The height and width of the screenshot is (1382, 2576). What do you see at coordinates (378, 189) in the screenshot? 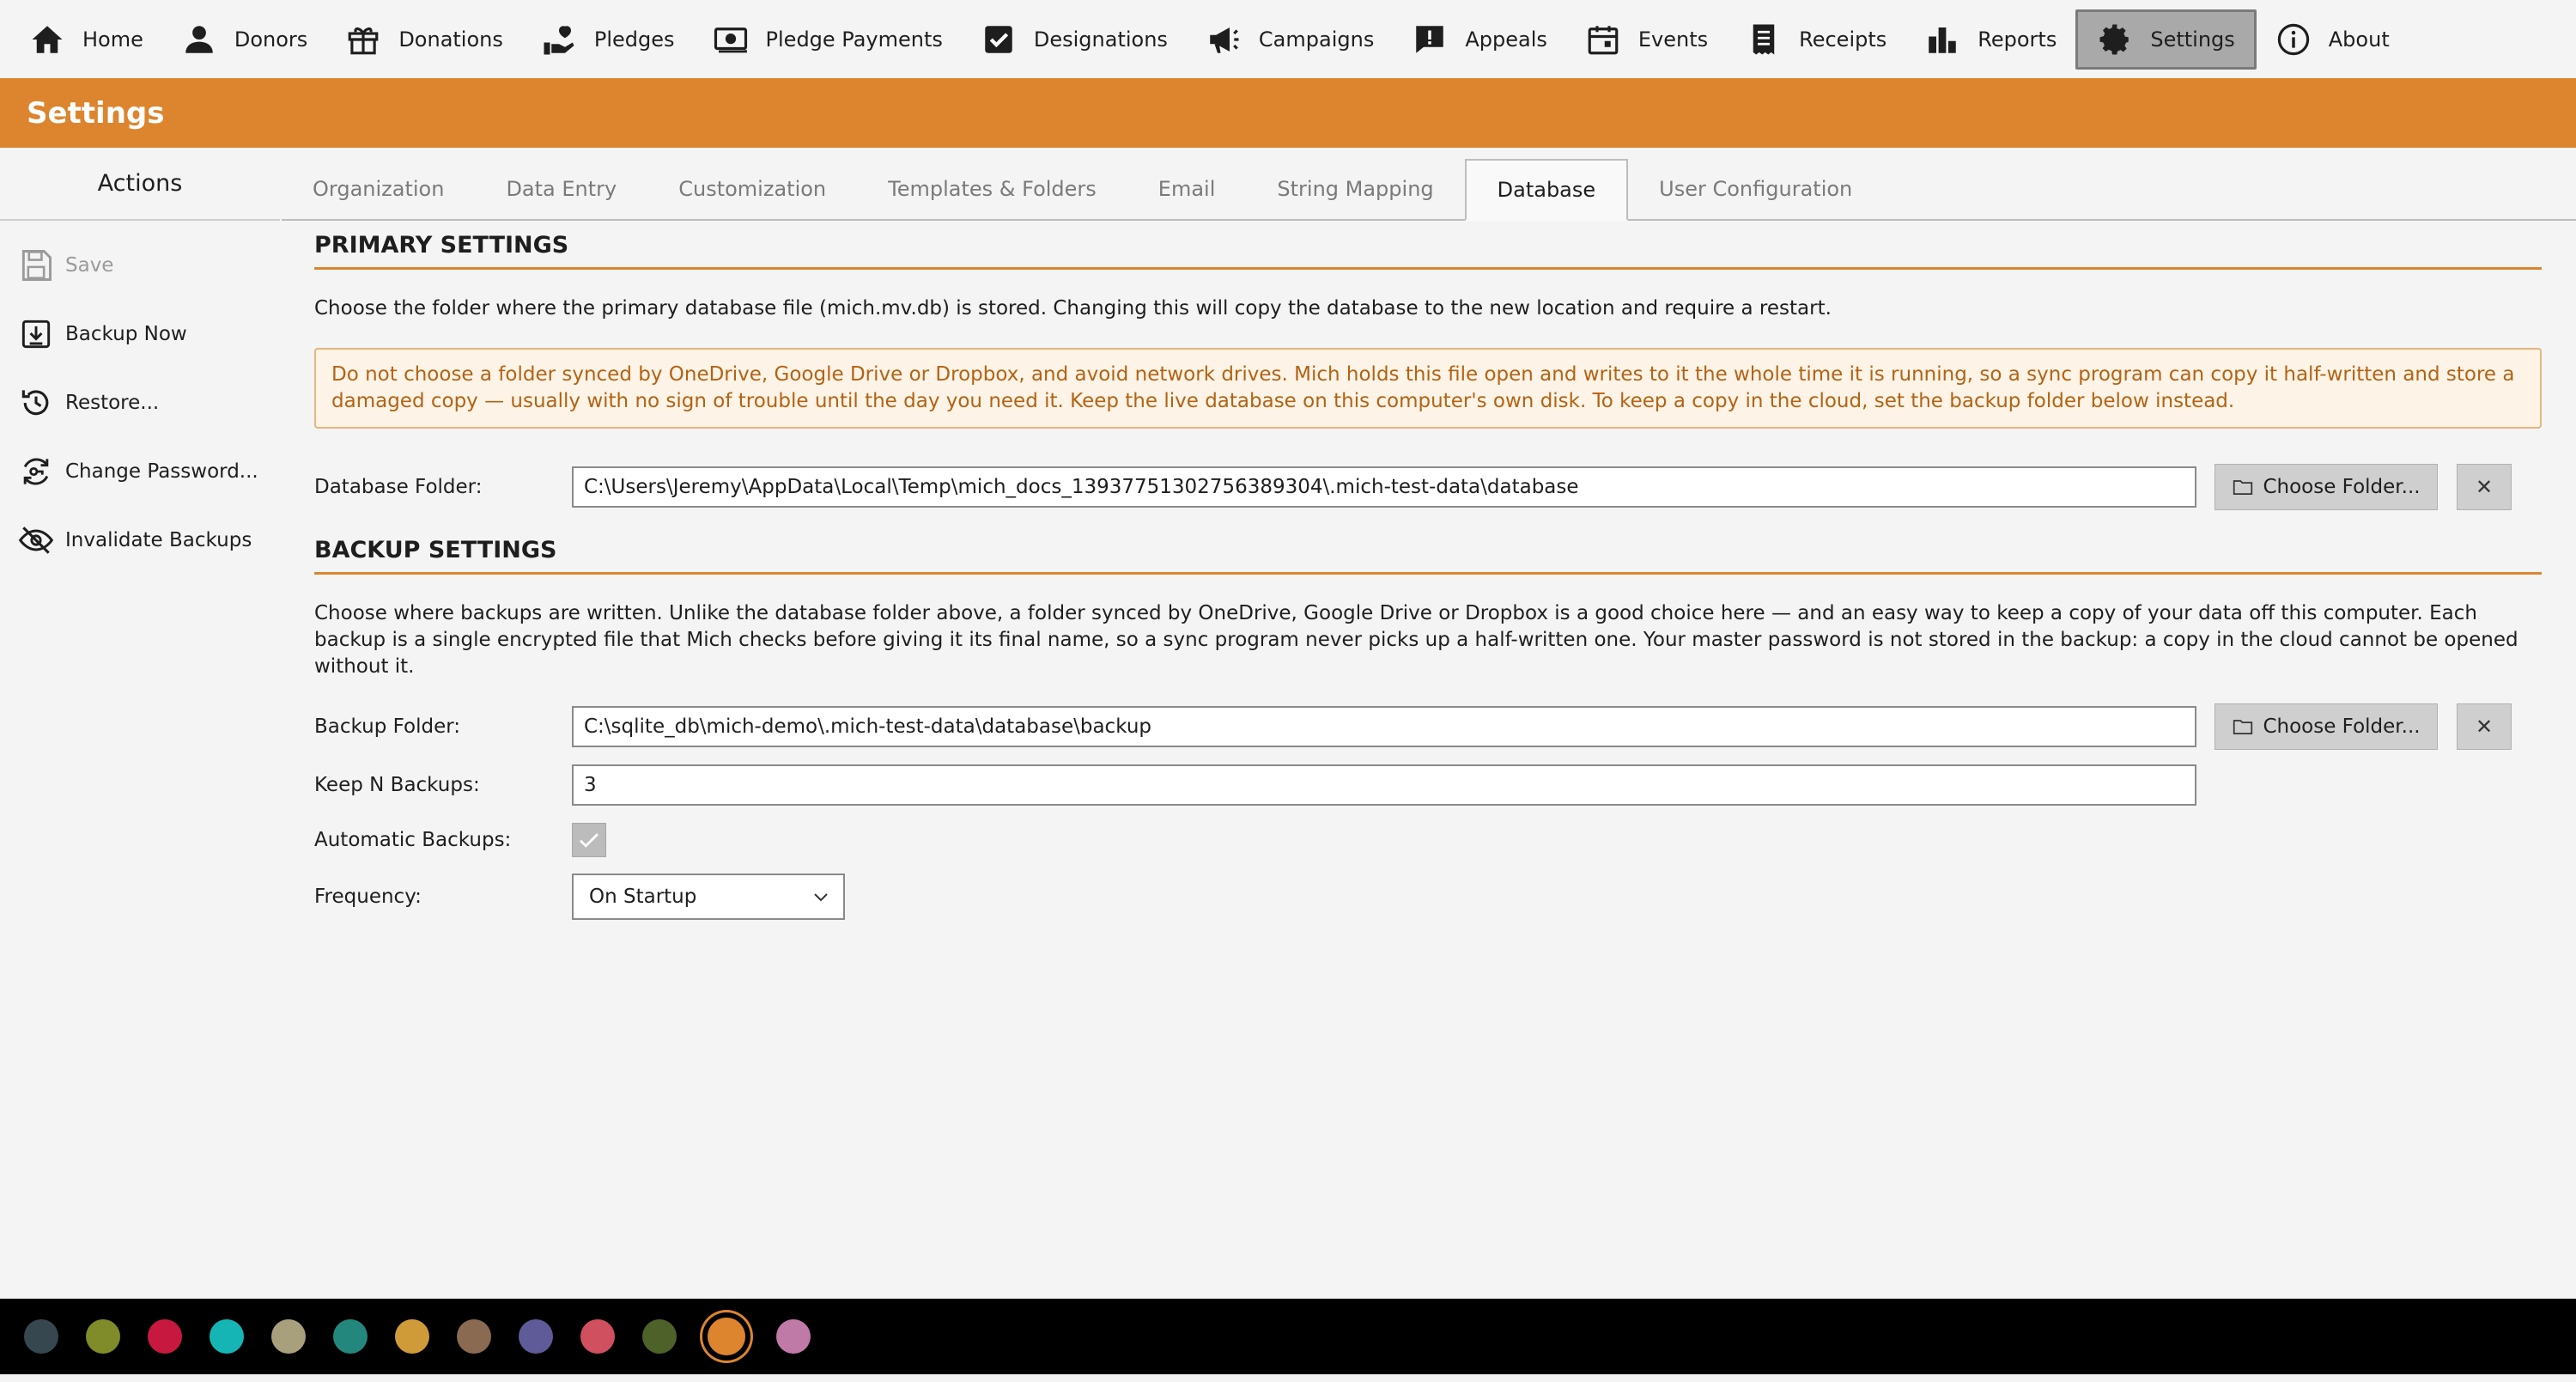
I see `tab-organization: Organization` at bounding box center [378, 189].